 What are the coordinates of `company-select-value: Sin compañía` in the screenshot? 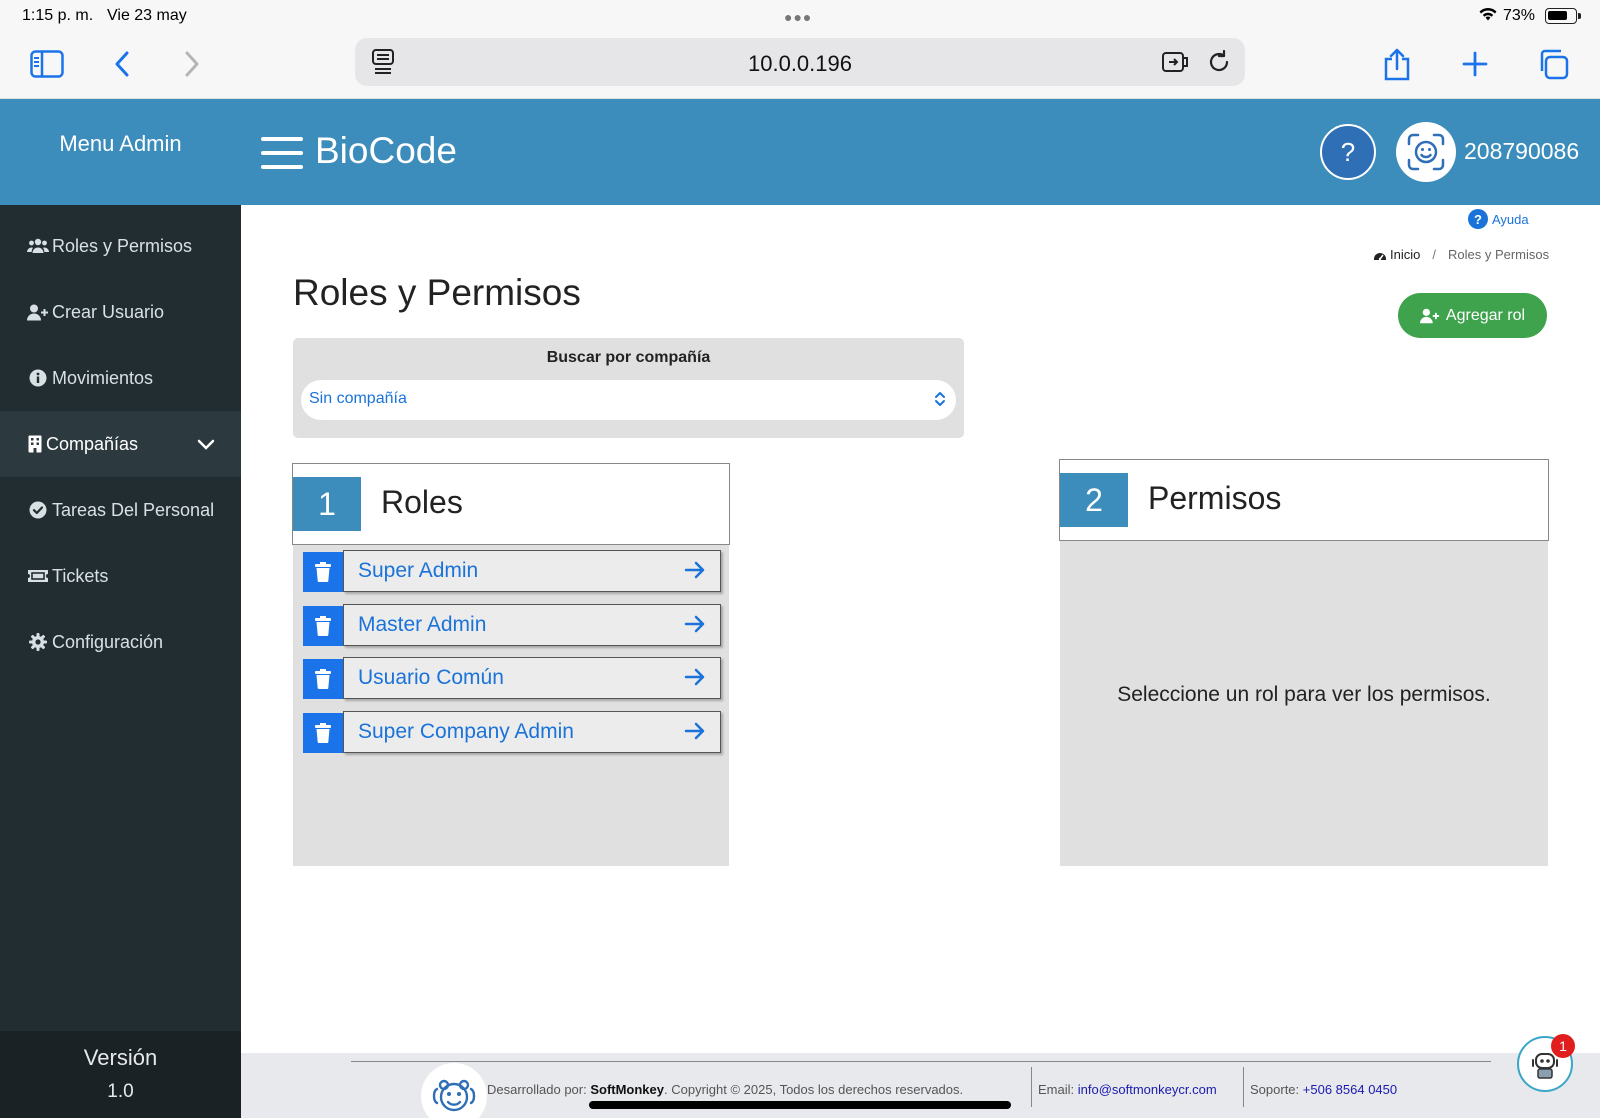 It's located at (358, 398).